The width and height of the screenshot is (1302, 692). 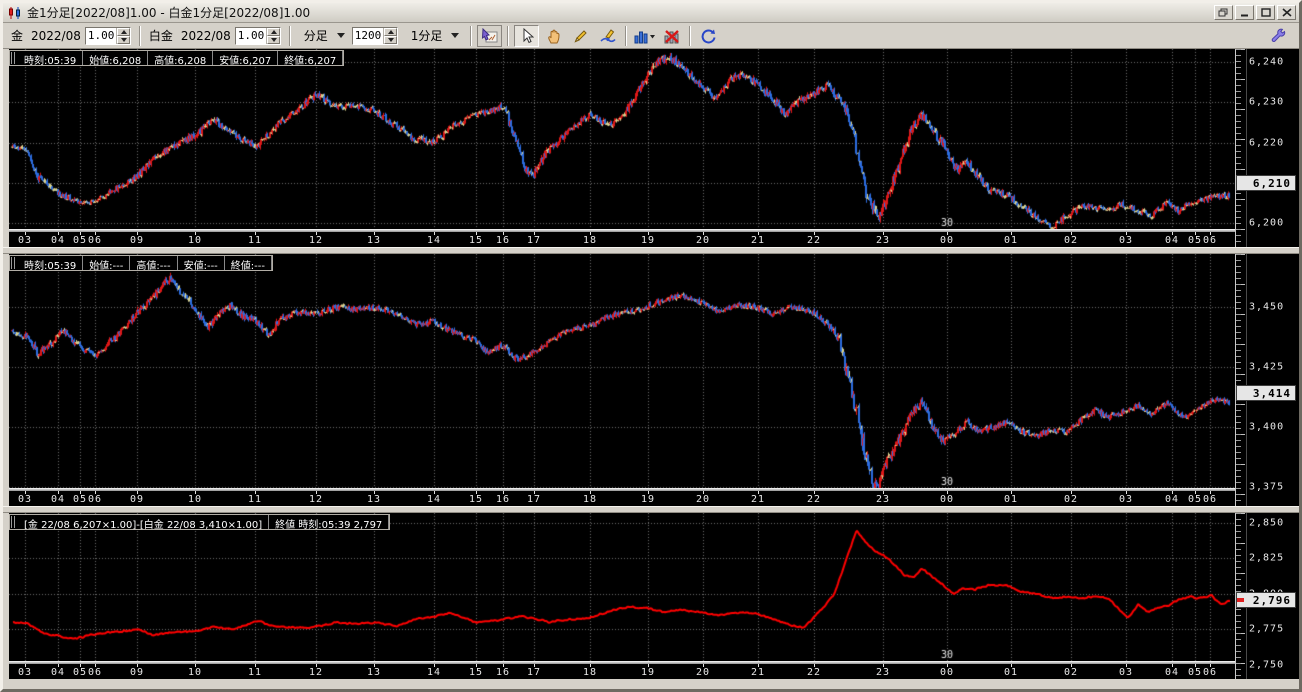 I want to click on restore-window-button, so click(x=1223, y=12).